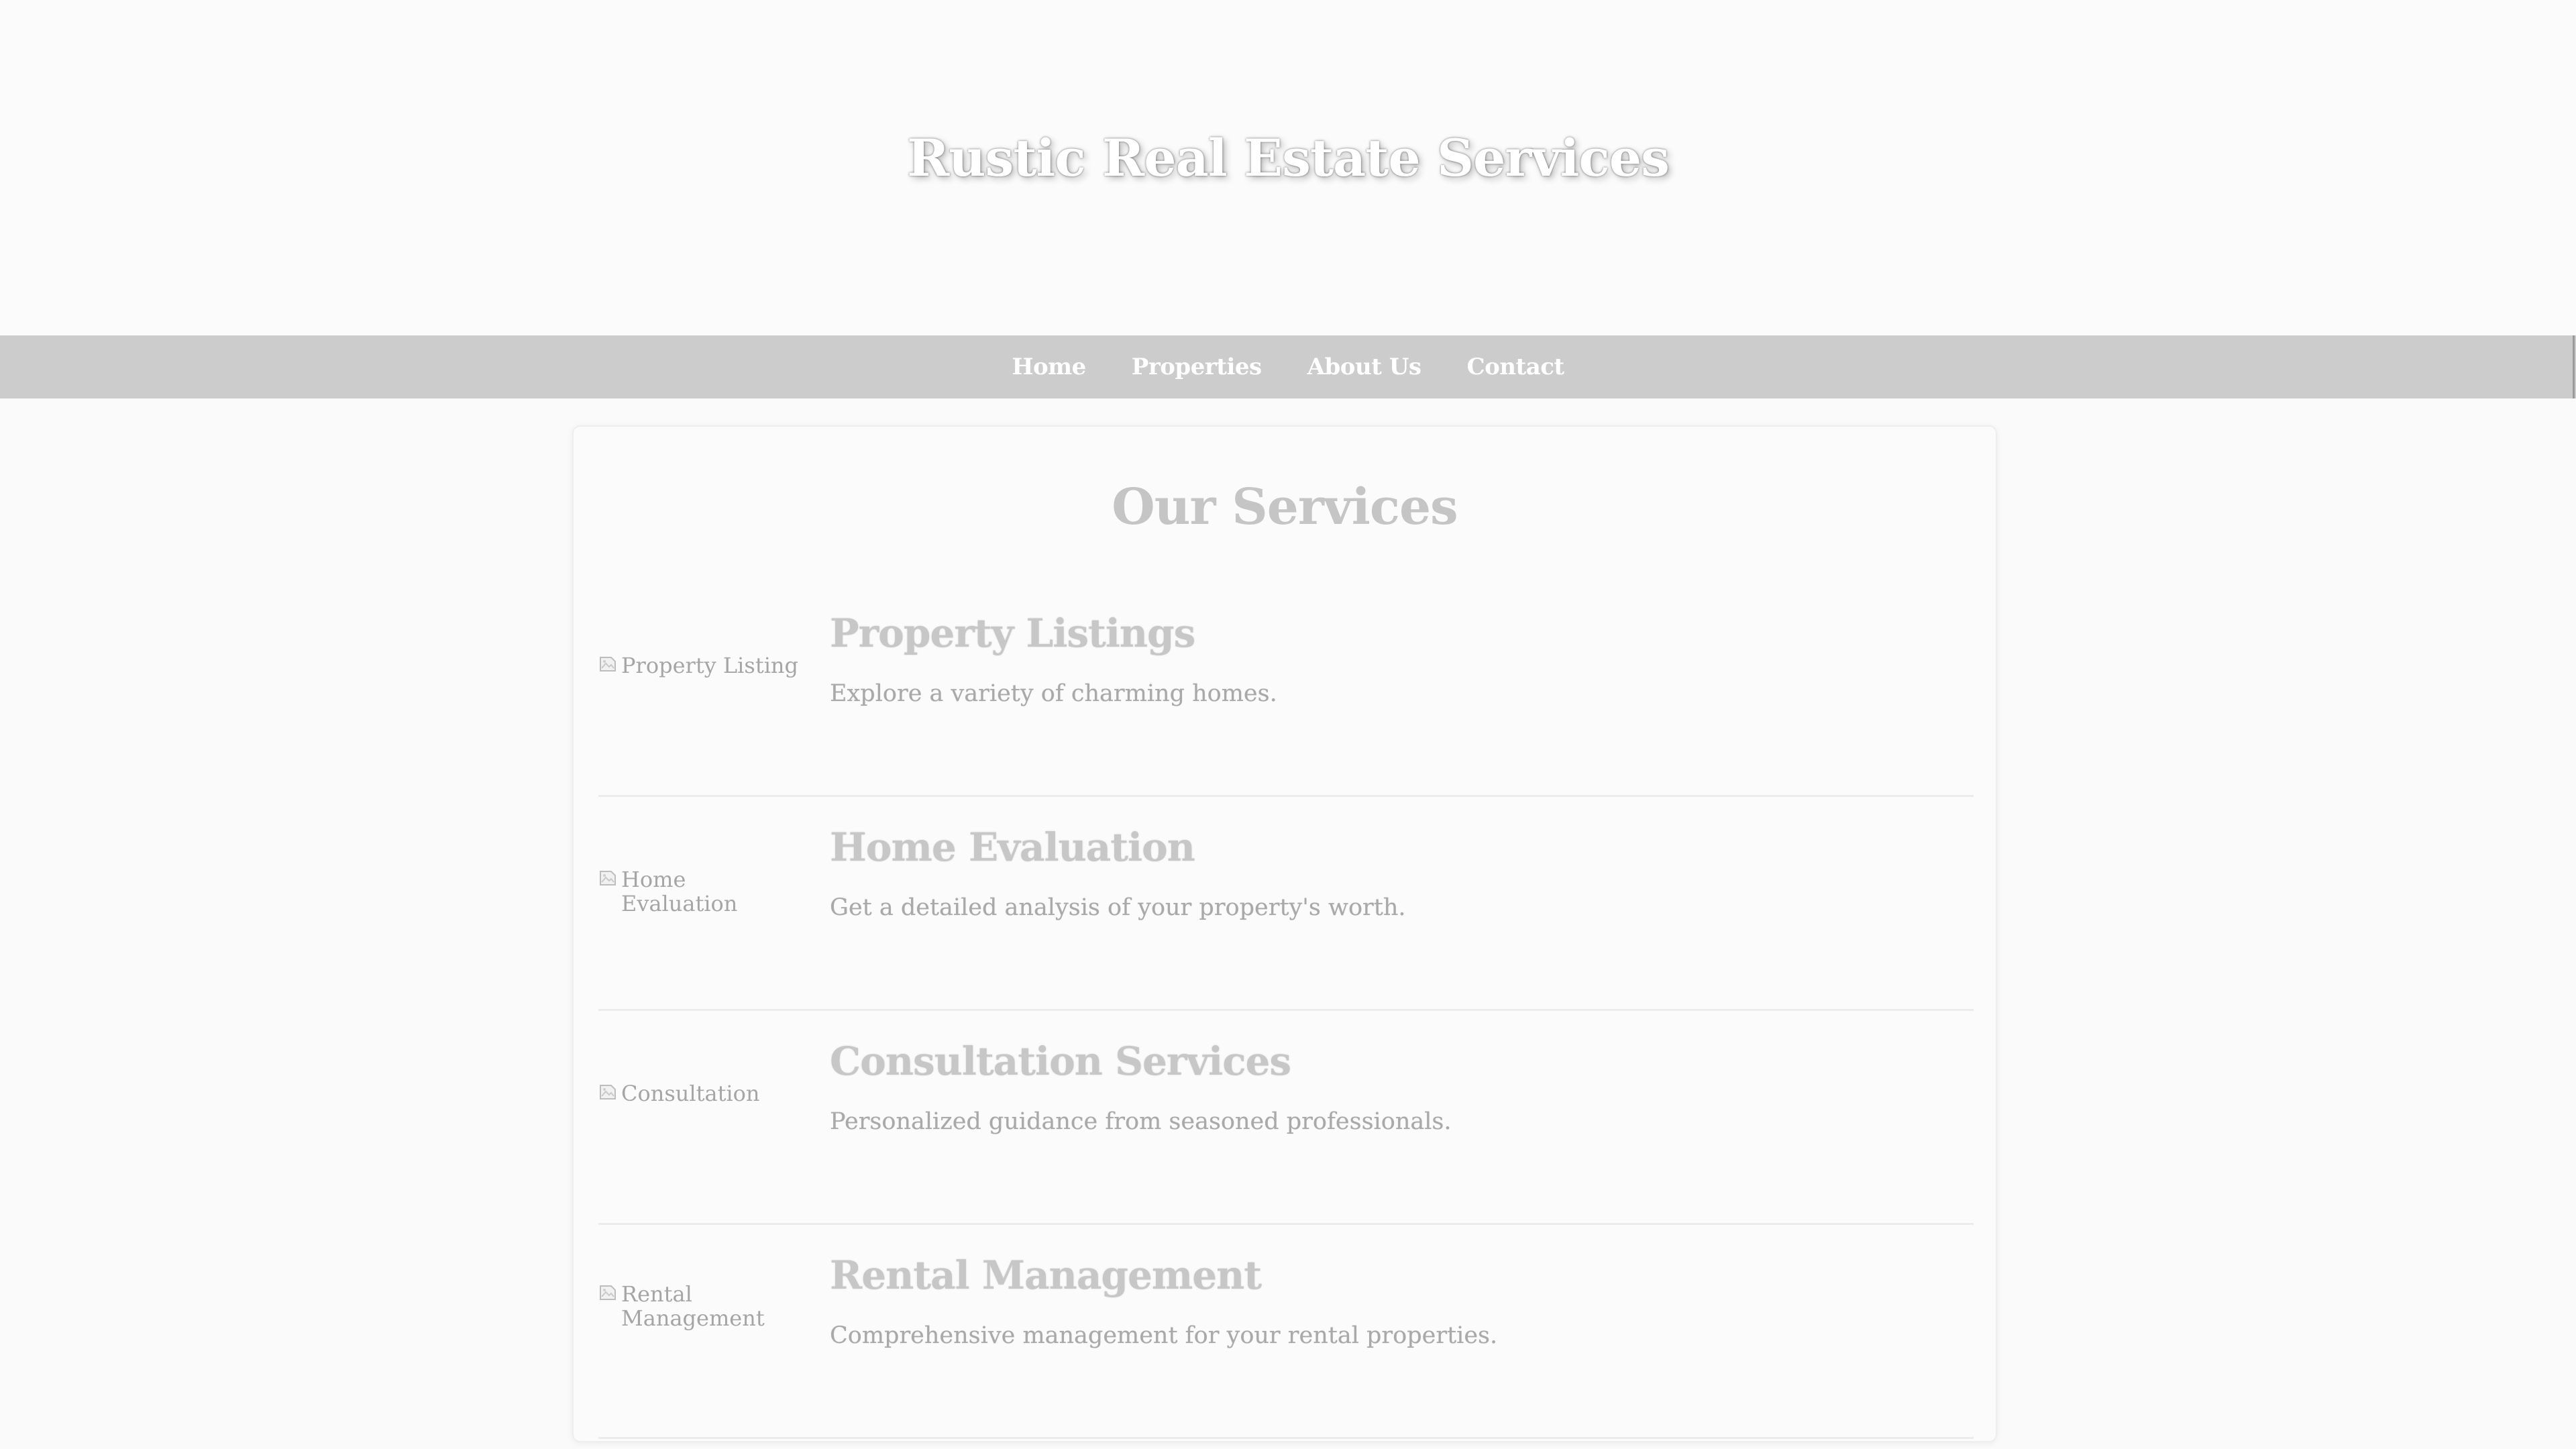  Describe the element at coordinates (1285, 507) in the screenshot. I see `section-title: Our Services` at that location.